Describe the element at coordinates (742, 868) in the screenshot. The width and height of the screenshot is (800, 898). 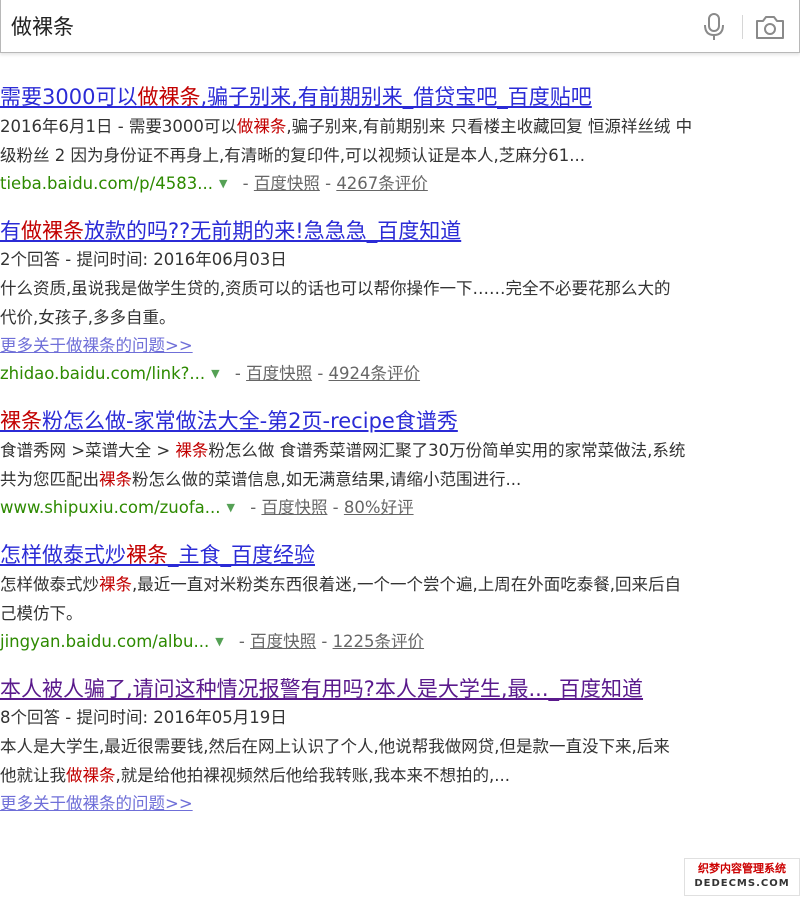
I see `watermark-line1: 织梦内容管理系统` at that location.